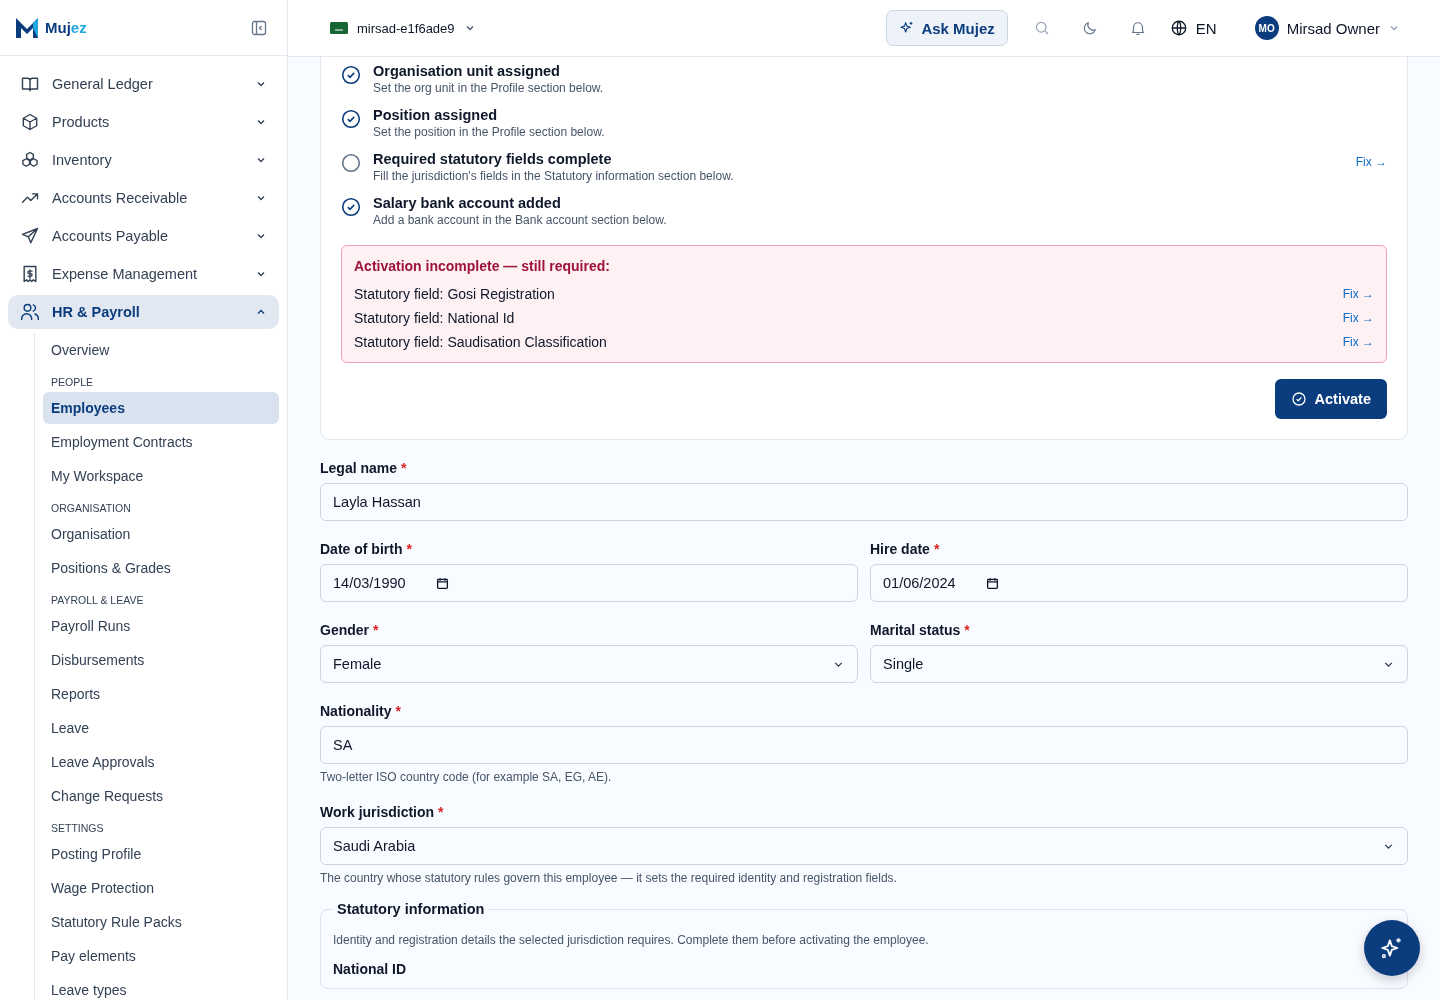 This screenshot has width=1440, height=1000. I want to click on select-field: Single, so click(1139, 664).